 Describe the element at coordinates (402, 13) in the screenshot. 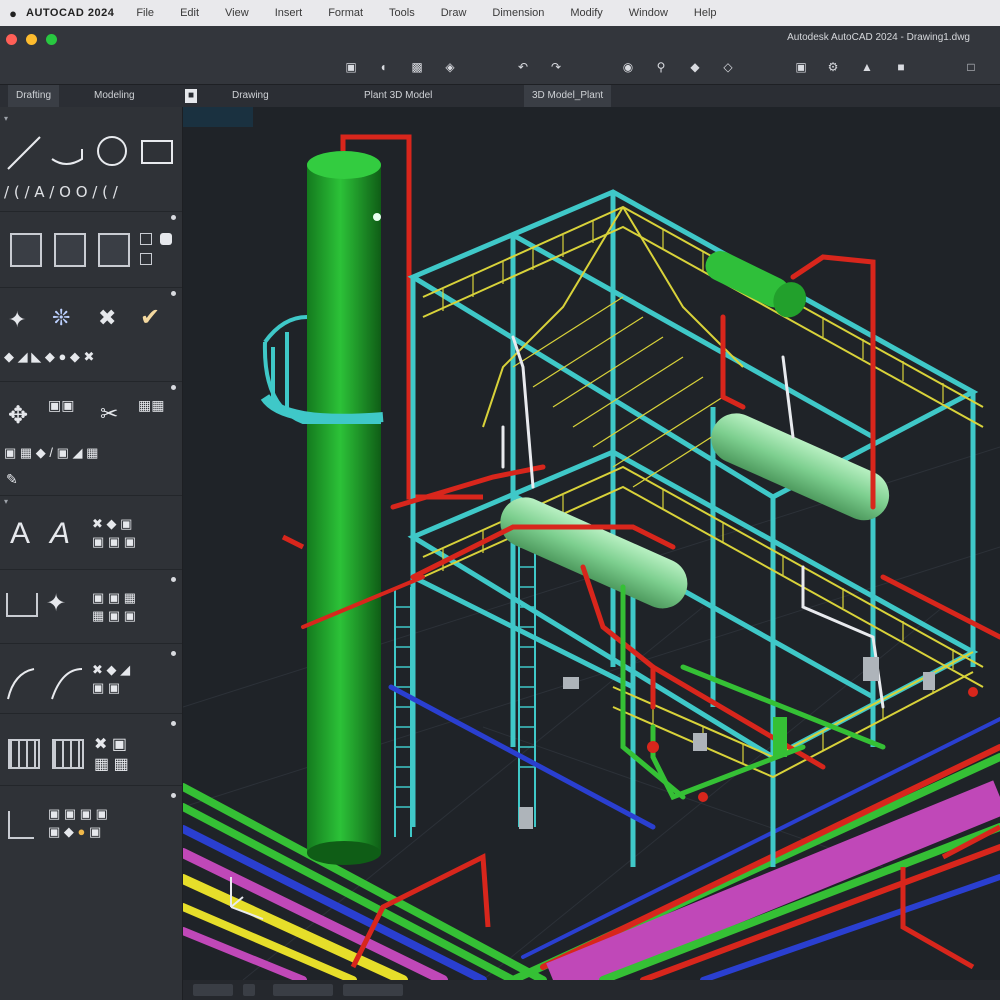

I see `menu-tools: Tools` at that location.